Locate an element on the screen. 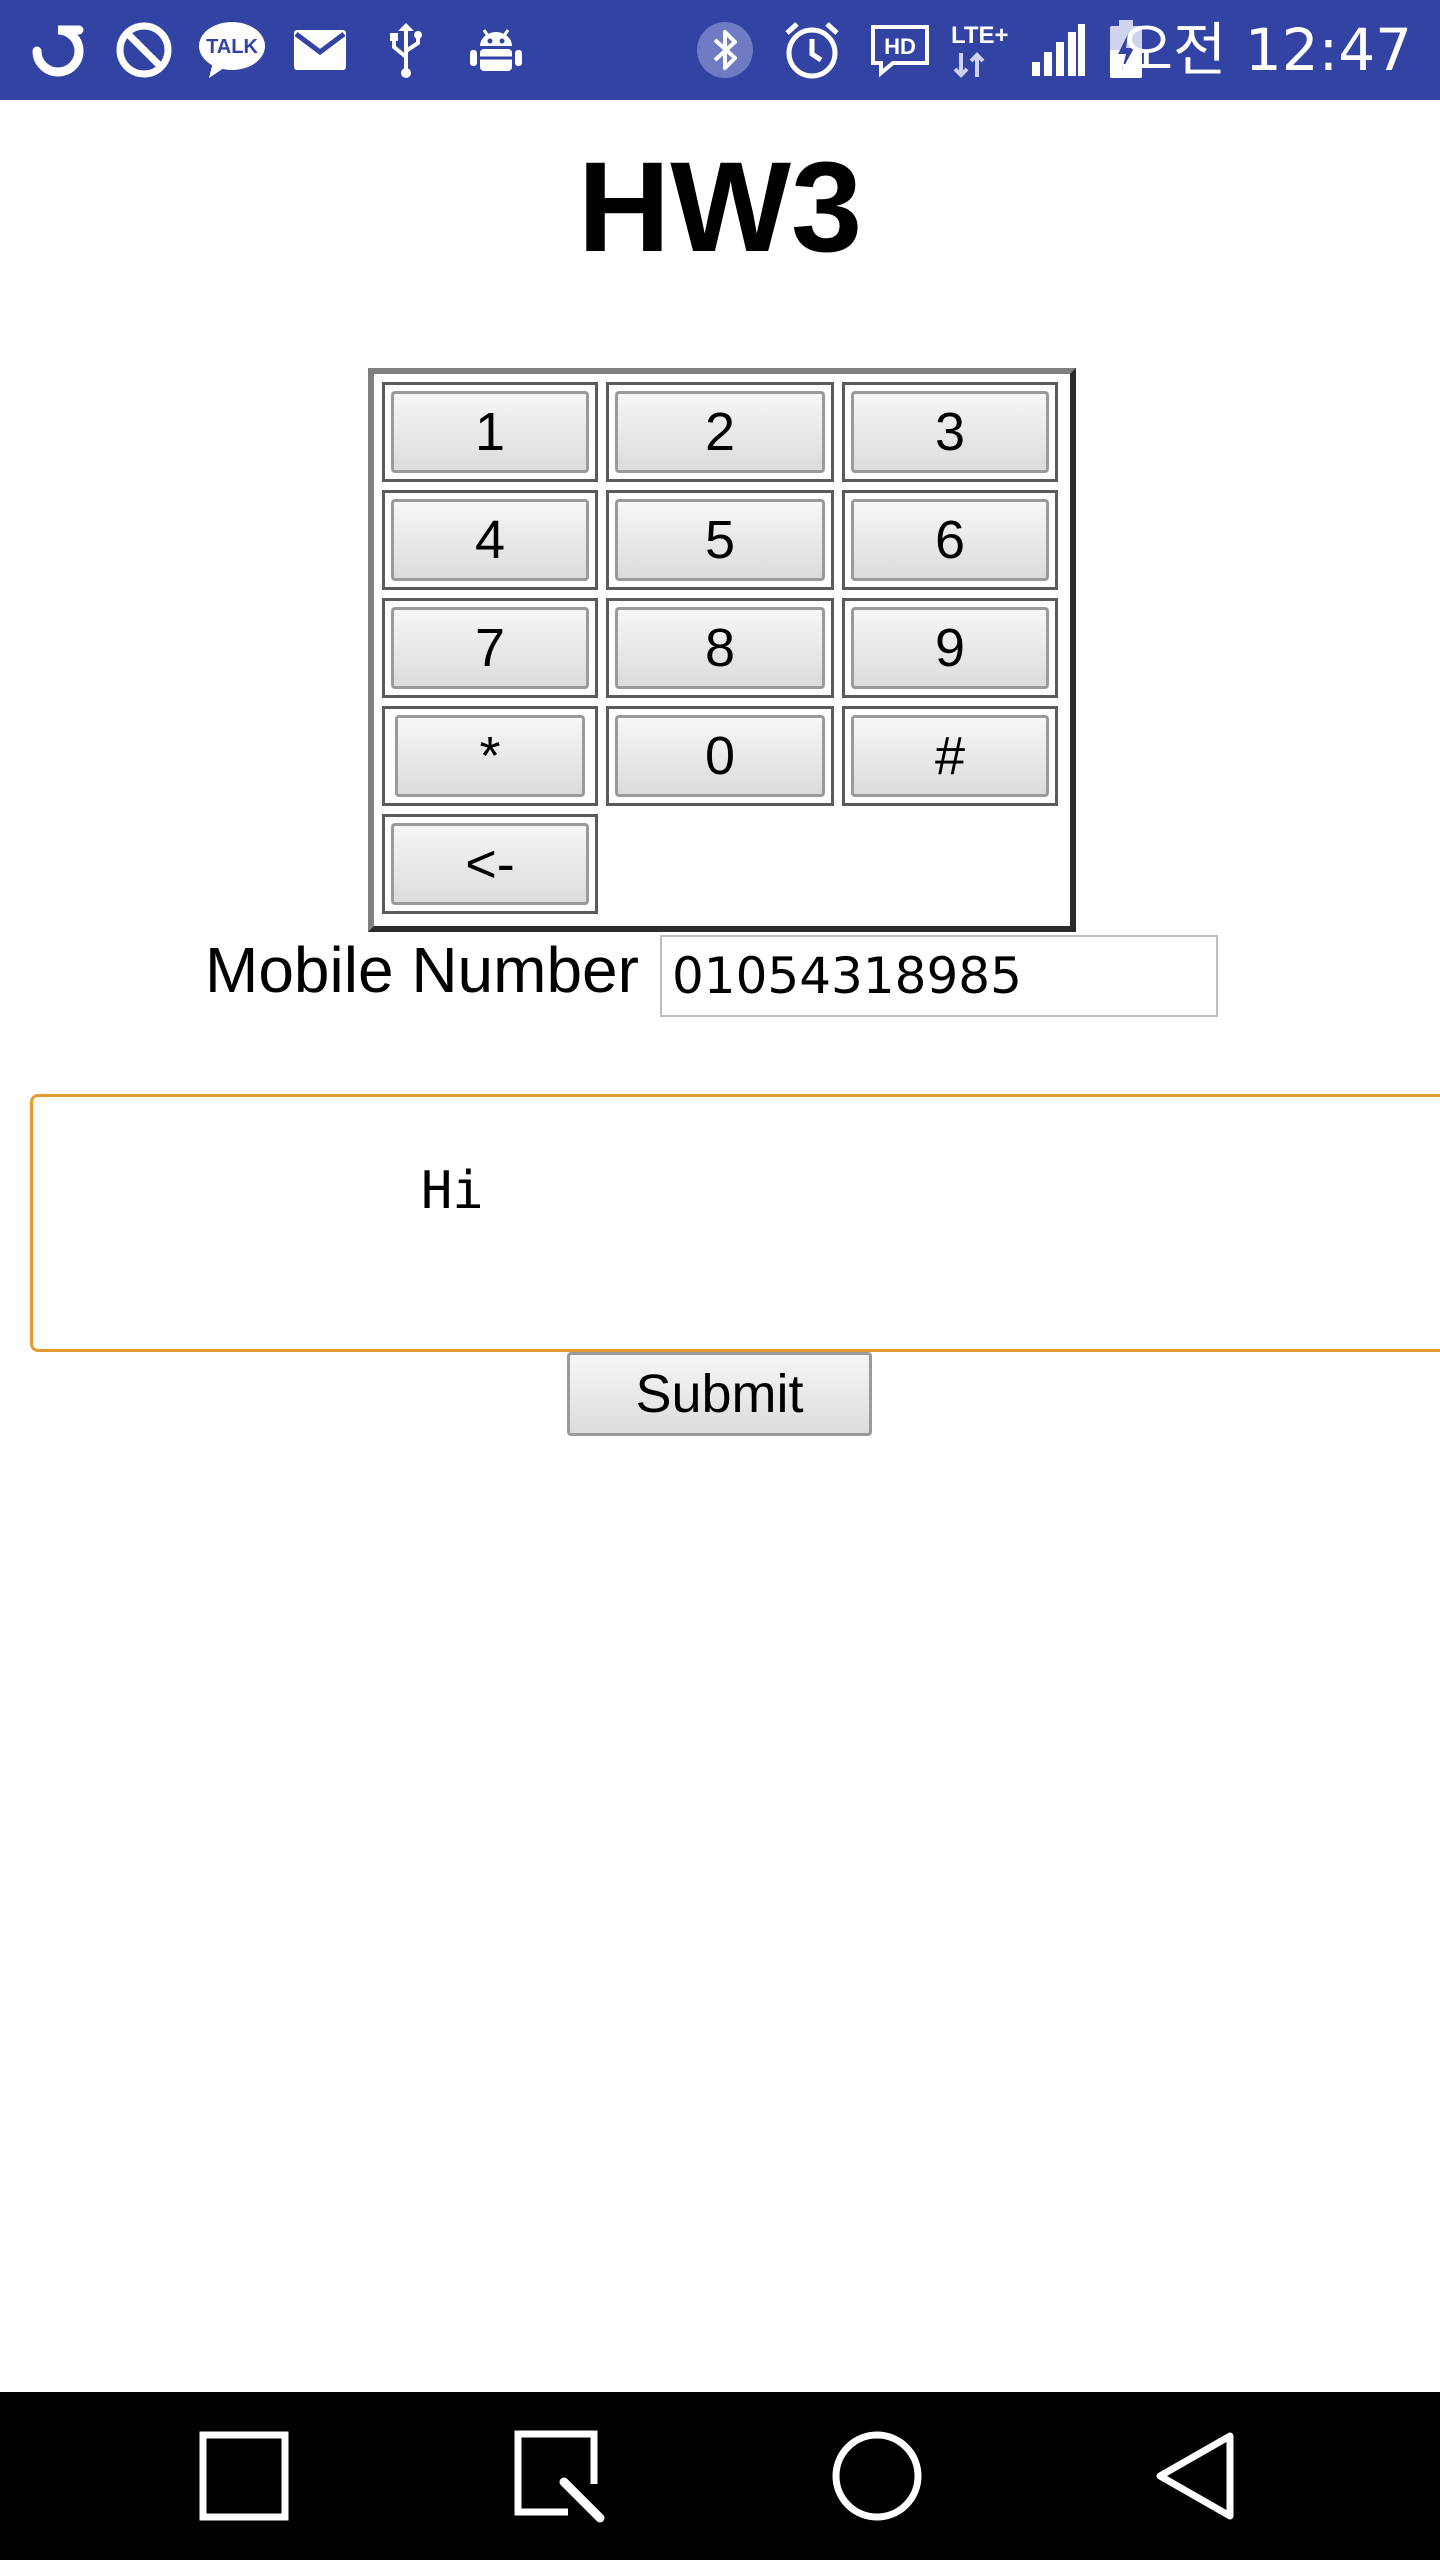 This screenshot has width=1440, height=2560. keypad-cell: <- is located at coordinates (490, 864).